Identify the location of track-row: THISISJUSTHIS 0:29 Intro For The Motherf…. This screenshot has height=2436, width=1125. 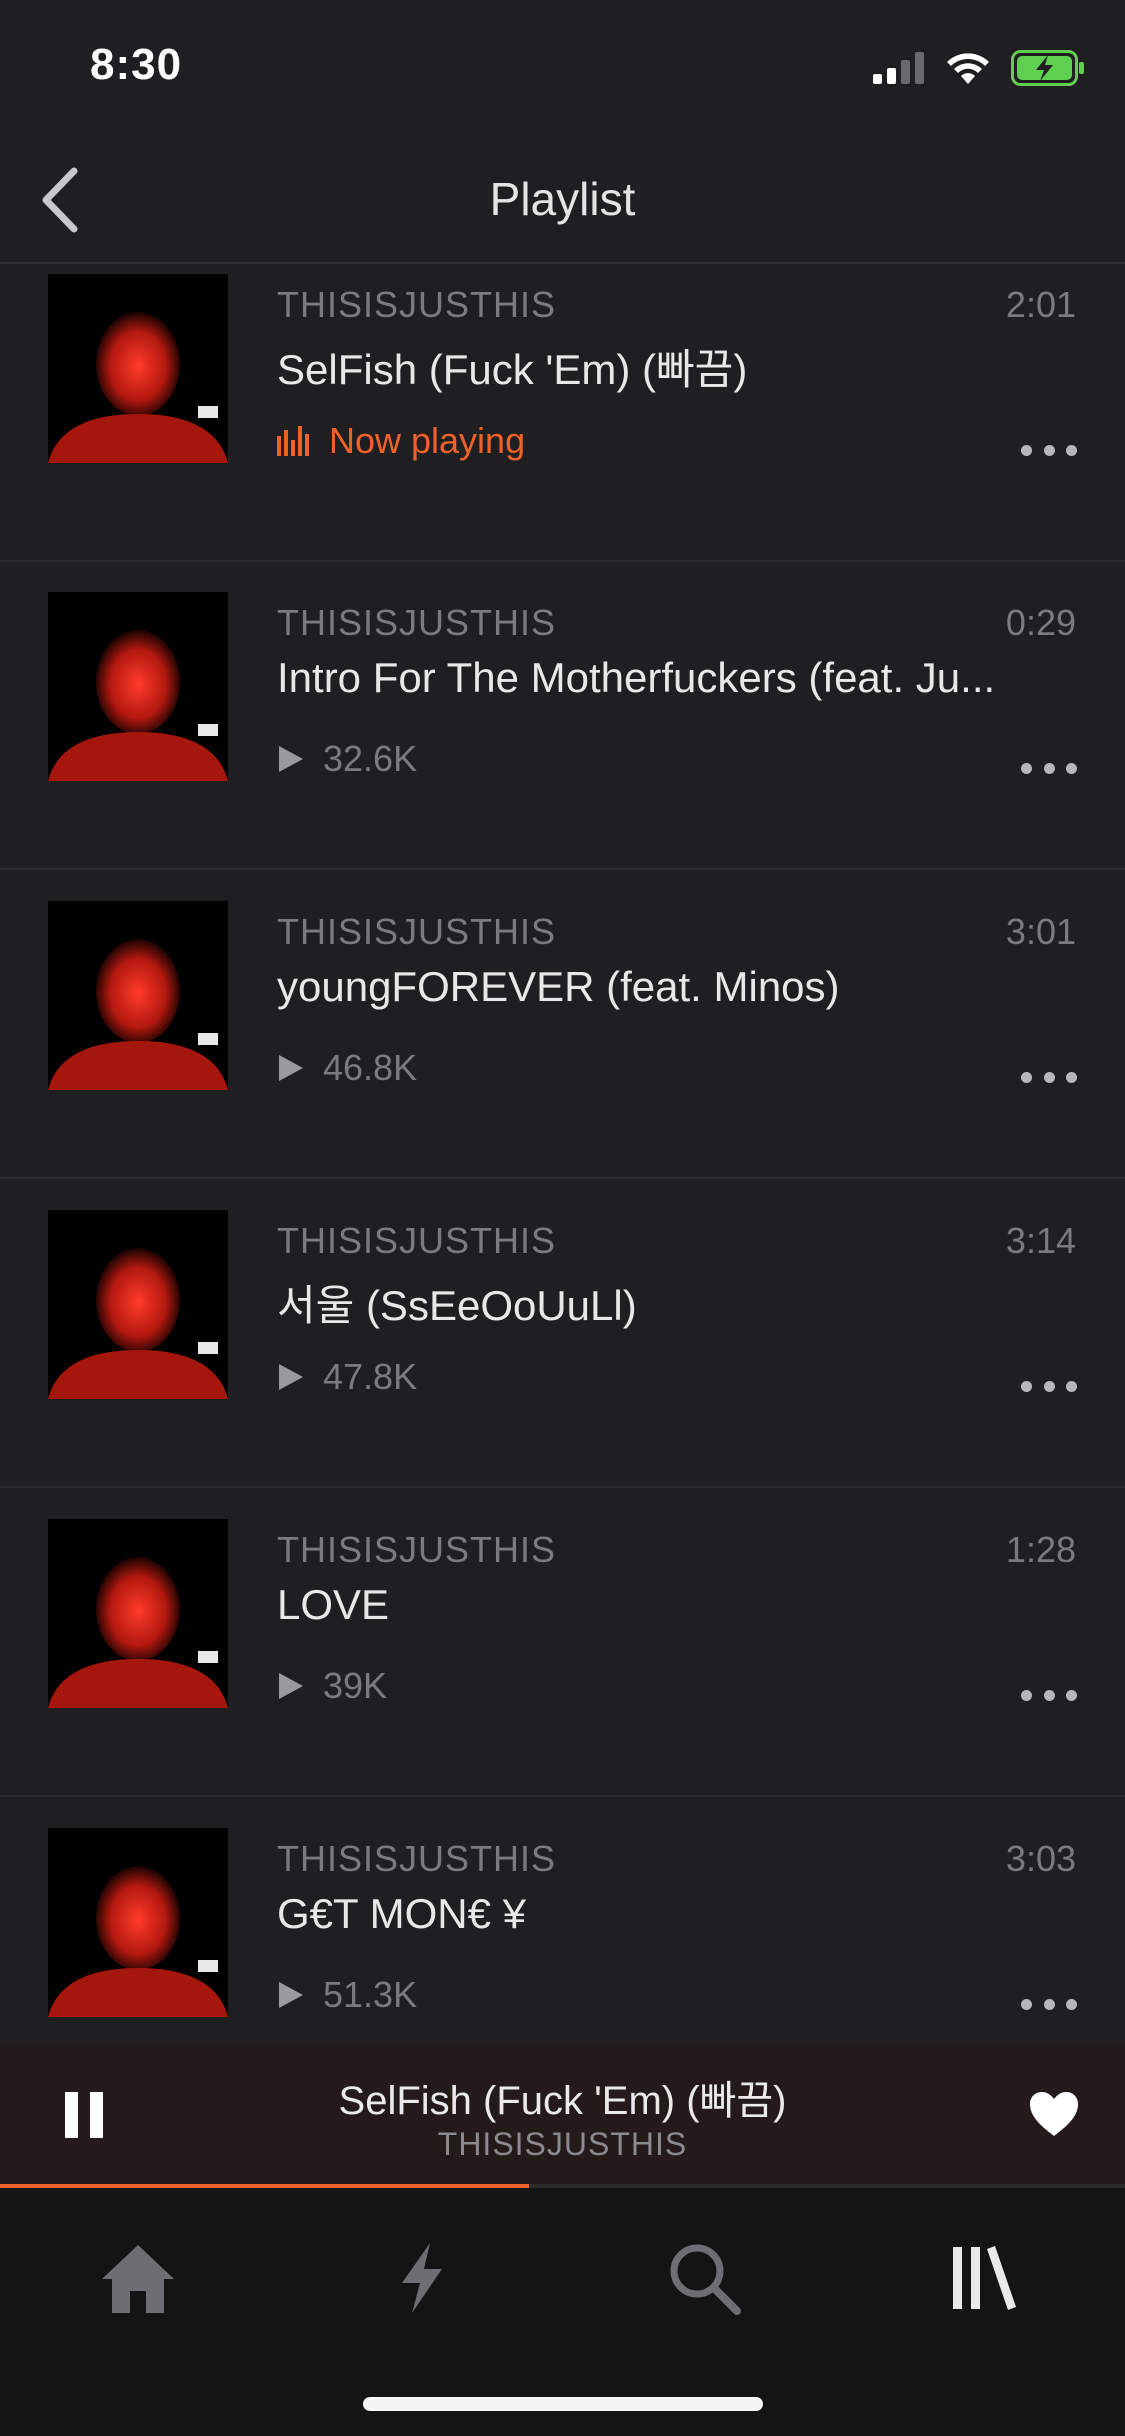
(562, 716).